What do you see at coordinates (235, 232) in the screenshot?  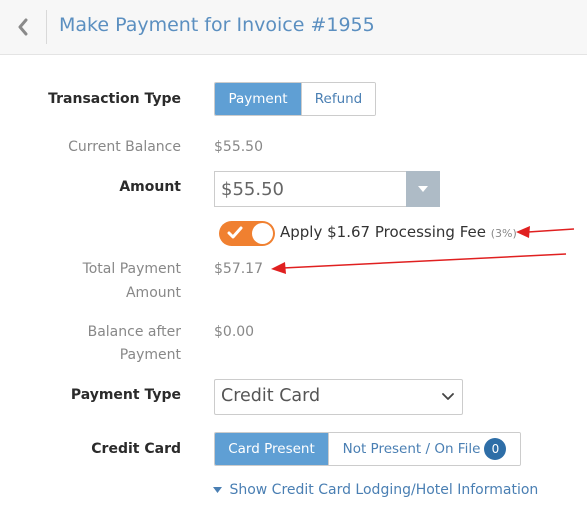 I see `check-icon` at bounding box center [235, 232].